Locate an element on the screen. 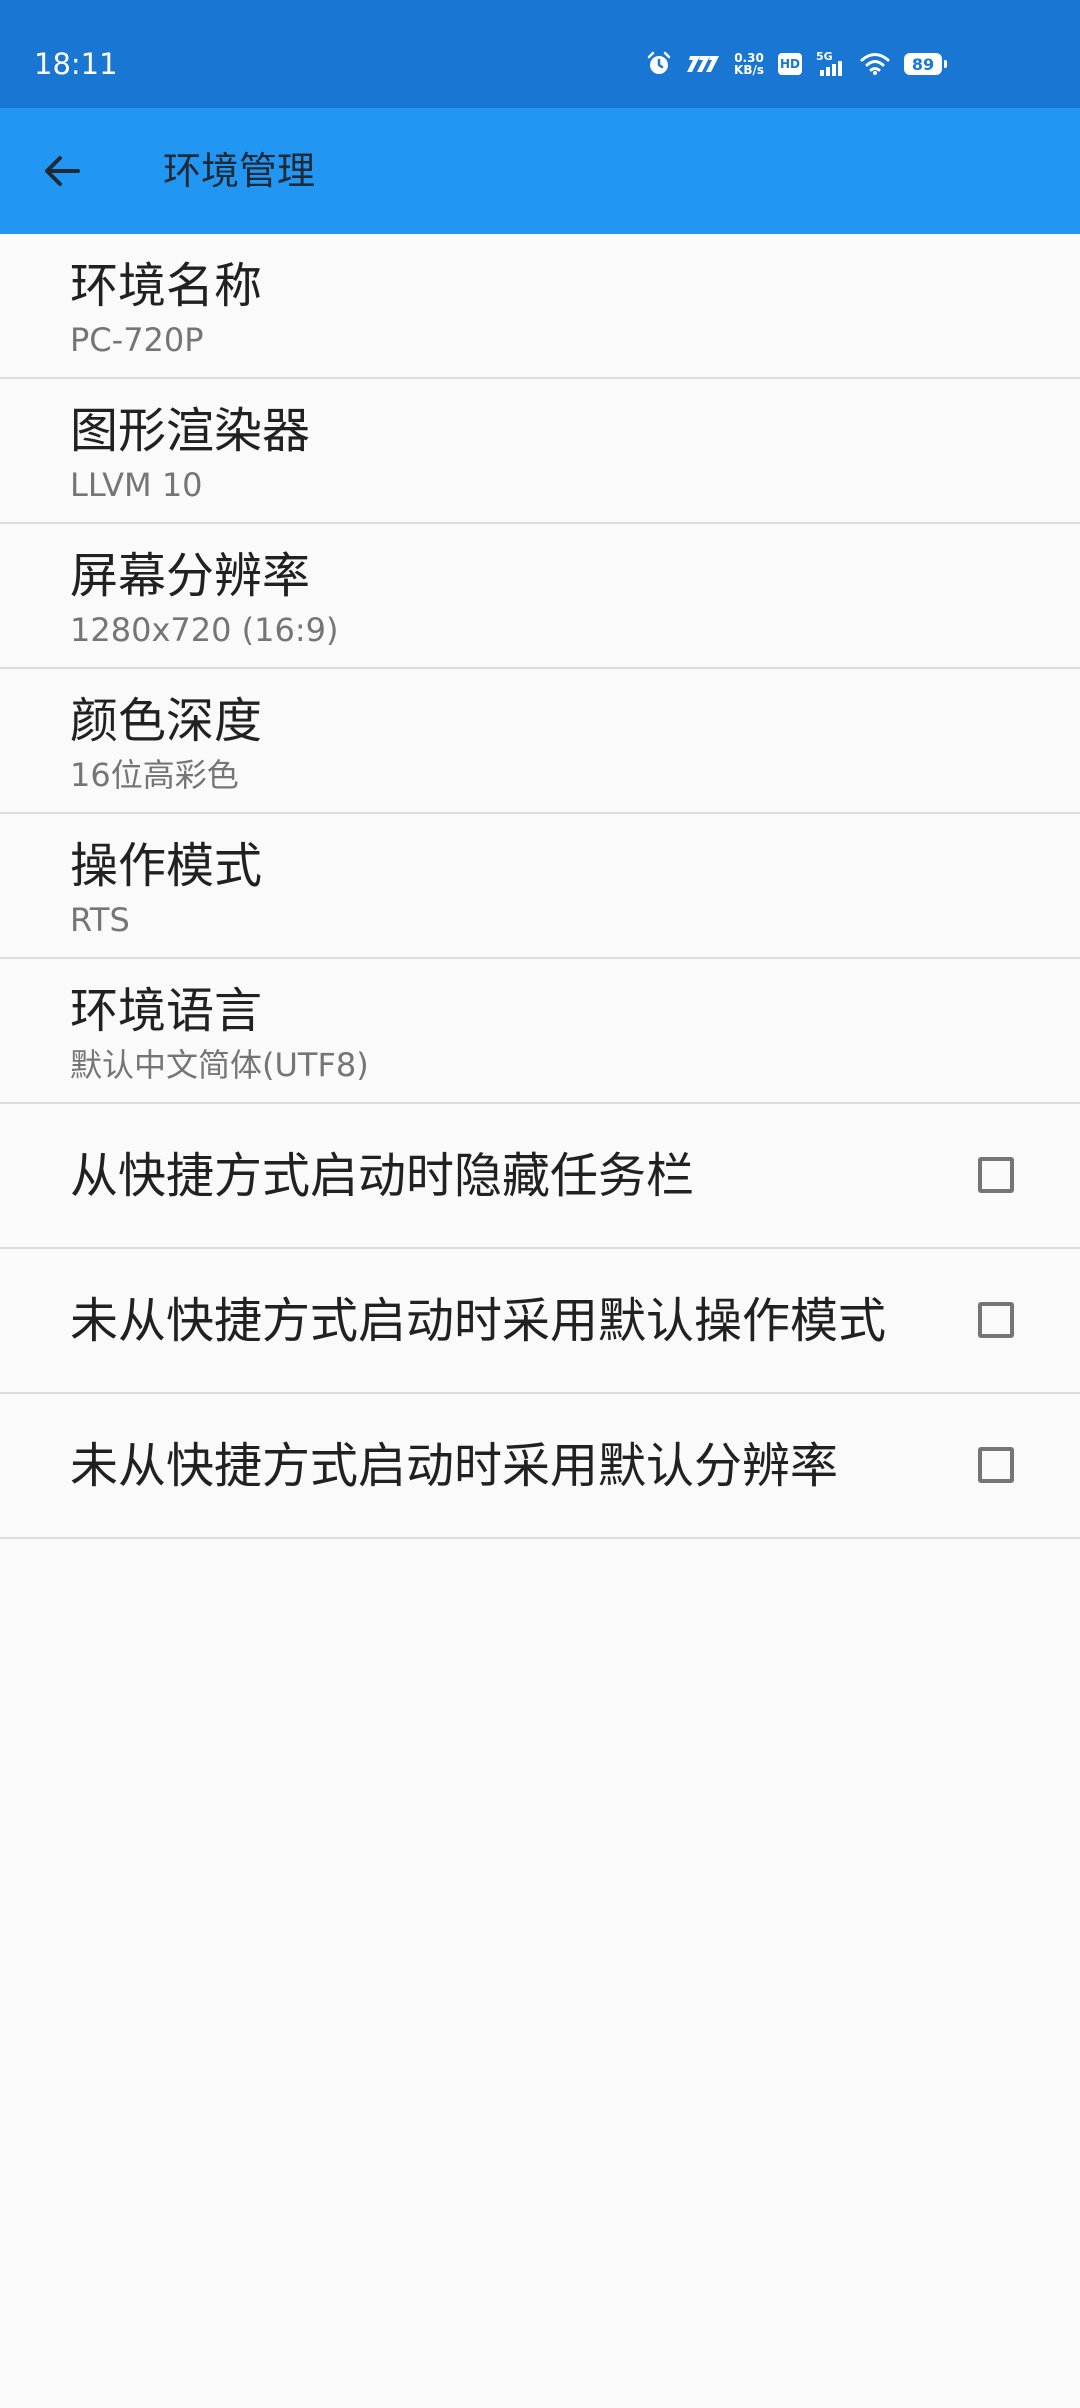 The image size is (1080, 2408). network-speed: 0.30 KB/s is located at coordinates (749, 64).